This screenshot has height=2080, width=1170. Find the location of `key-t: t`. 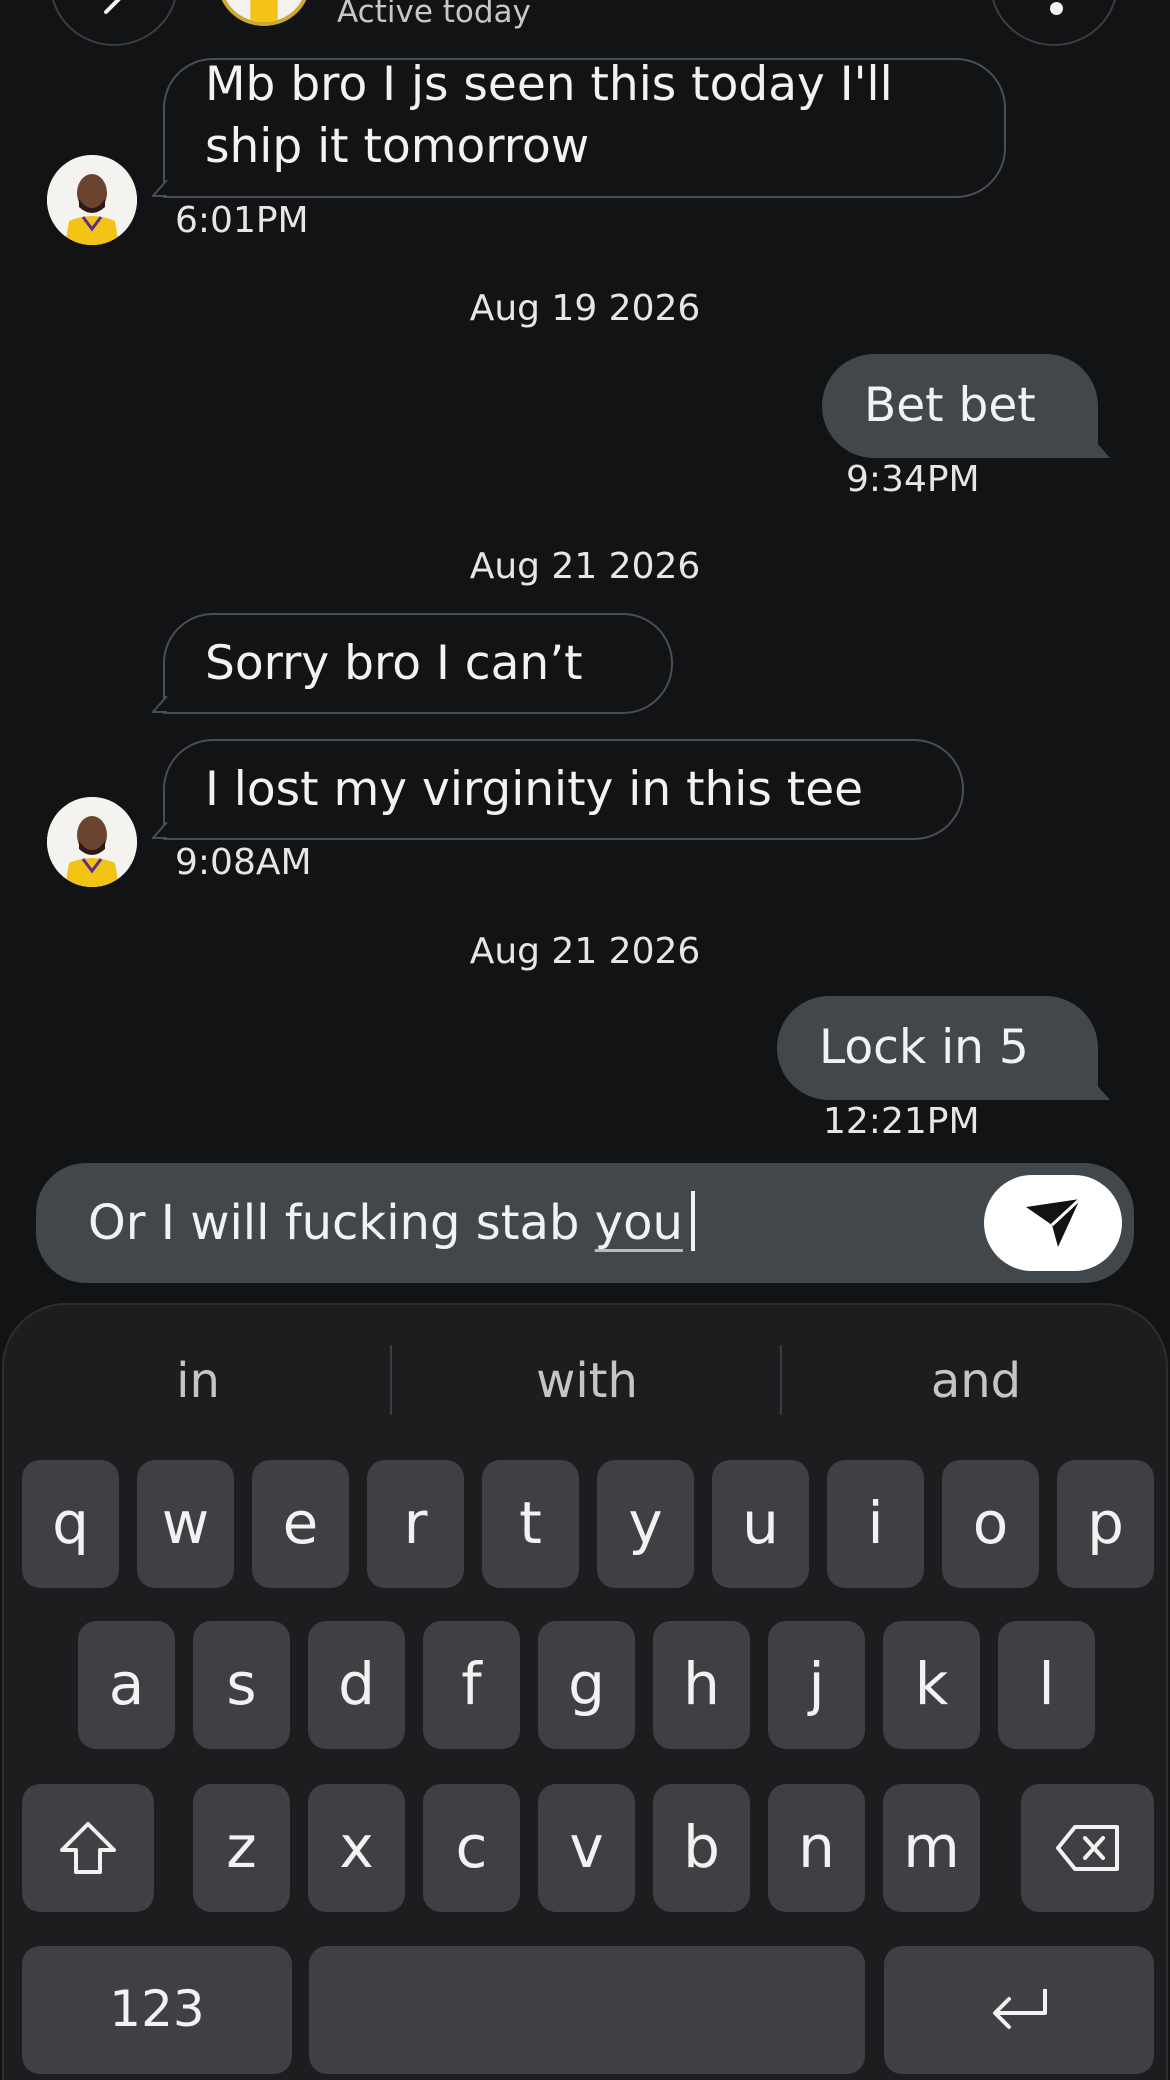

key-t: t is located at coordinates (530, 1524).